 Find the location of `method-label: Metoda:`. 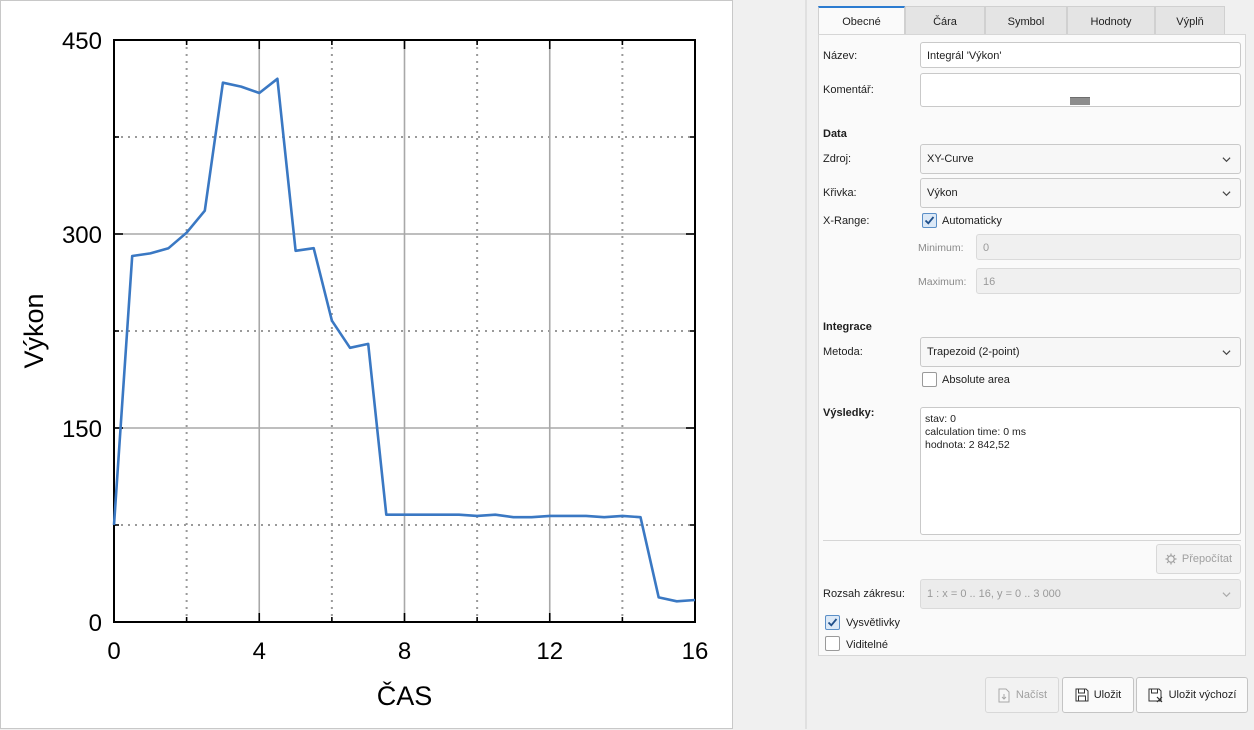

method-label: Metoda: is located at coordinates (843, 352).